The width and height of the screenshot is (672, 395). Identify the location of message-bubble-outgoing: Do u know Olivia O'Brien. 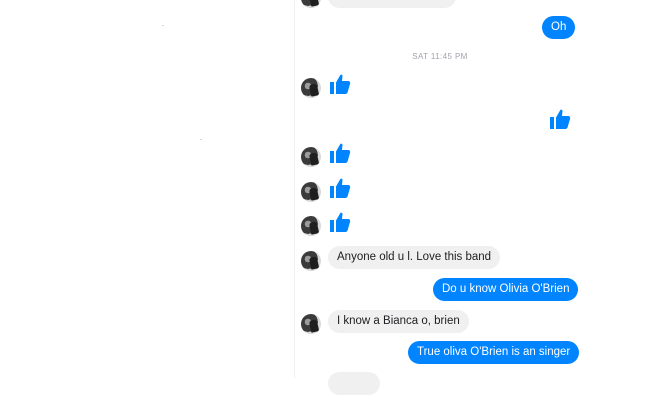
(506, 289).